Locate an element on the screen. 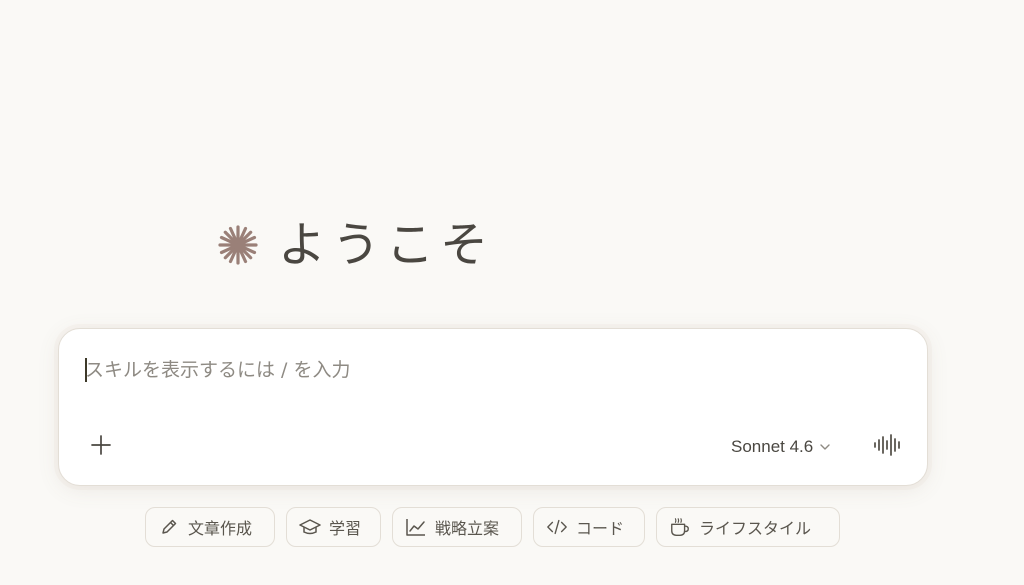  plus-icon is located at coordinates (101, 447).